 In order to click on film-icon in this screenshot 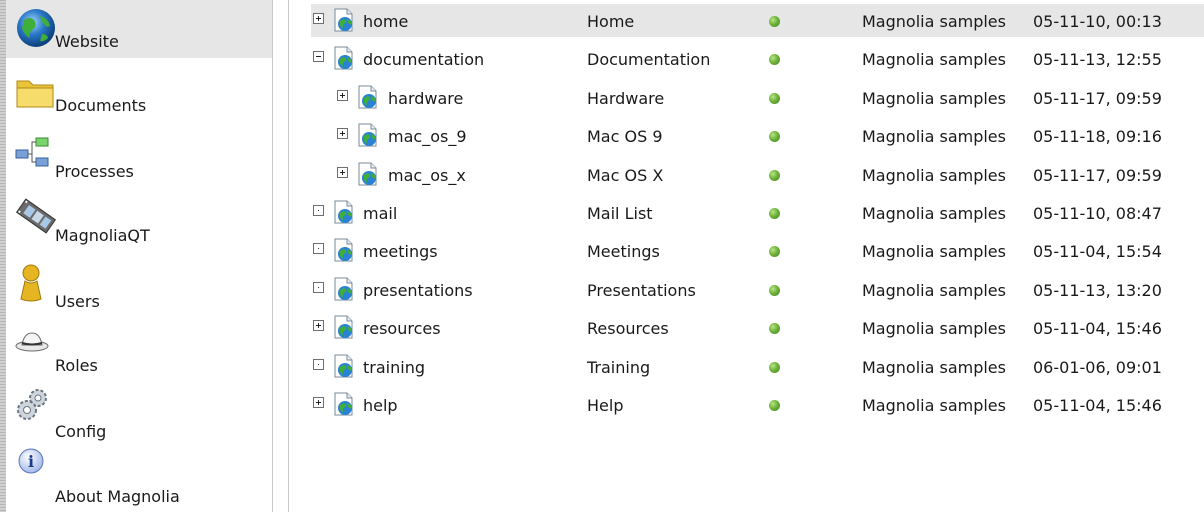, I will do `click(36, 216)`.